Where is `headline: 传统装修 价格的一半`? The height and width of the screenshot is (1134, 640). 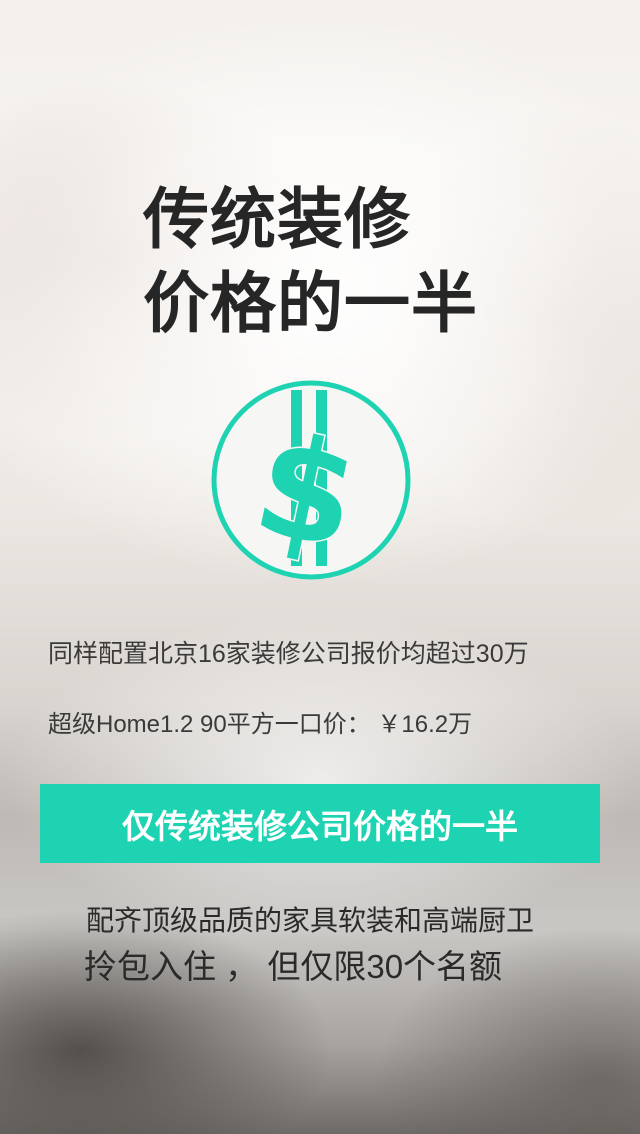 headline: 传统装修 价格的一半 is located at coordinates (310, 262).